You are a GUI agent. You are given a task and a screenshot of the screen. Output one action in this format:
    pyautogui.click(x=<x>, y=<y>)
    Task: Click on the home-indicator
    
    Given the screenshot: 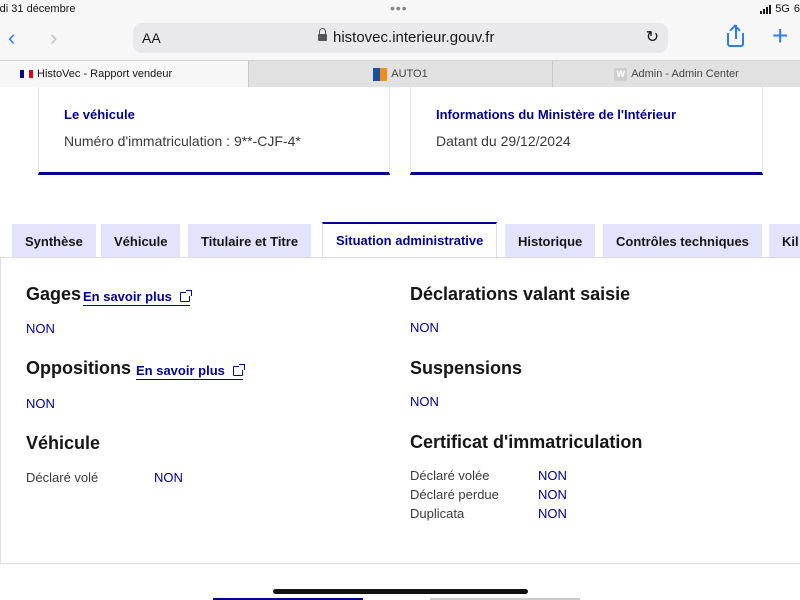 What is the action you would take?
    pyautogui.click(x=400, y=591)
    